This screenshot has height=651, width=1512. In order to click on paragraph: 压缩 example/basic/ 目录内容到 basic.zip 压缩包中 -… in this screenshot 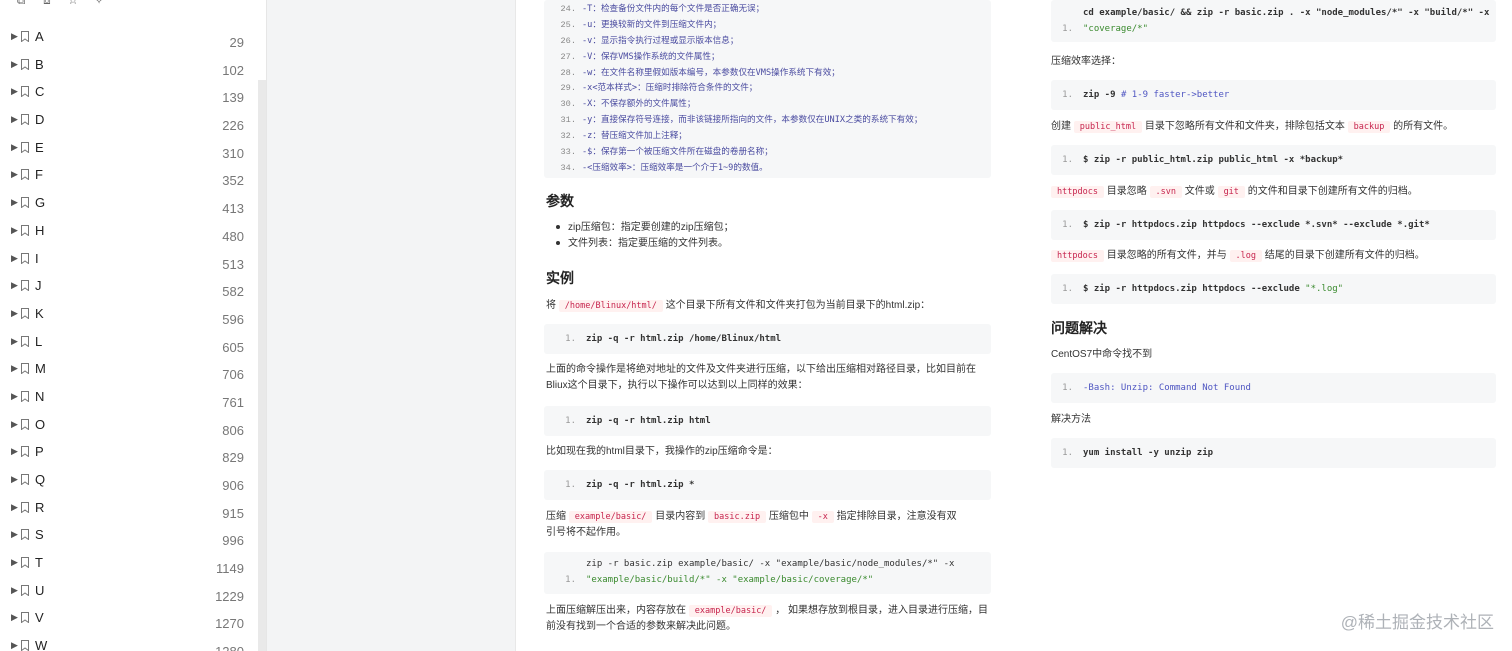, I will do `click(751, 524)`.